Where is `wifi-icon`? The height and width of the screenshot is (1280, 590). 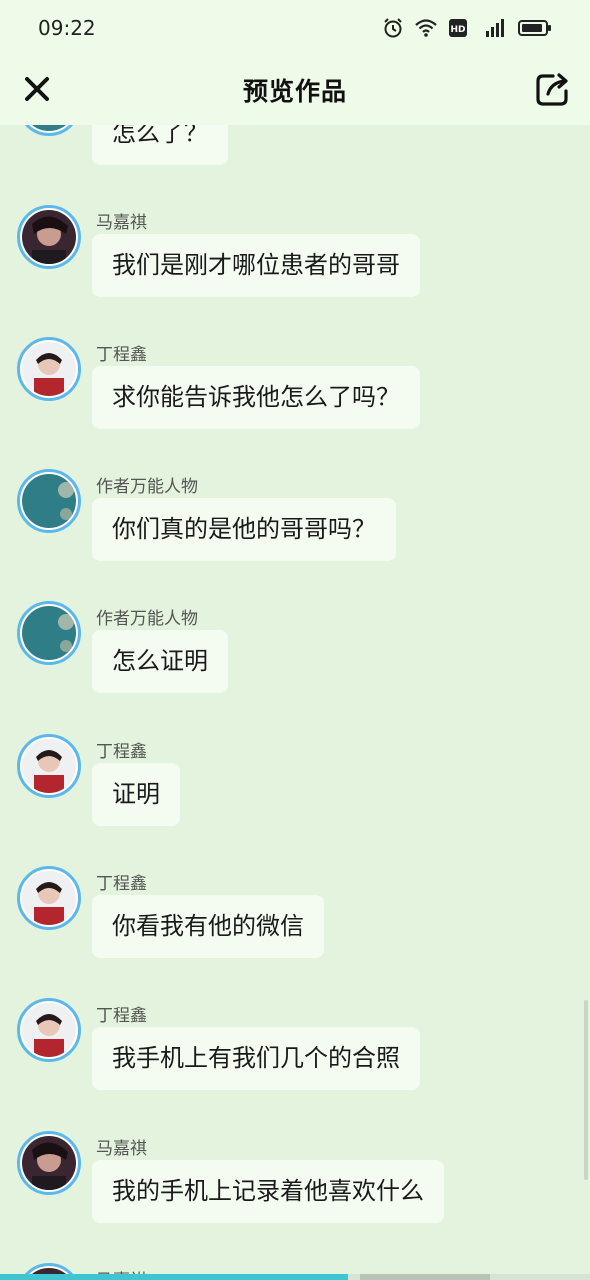 wifi-icon is located at coordinates (426, 27).